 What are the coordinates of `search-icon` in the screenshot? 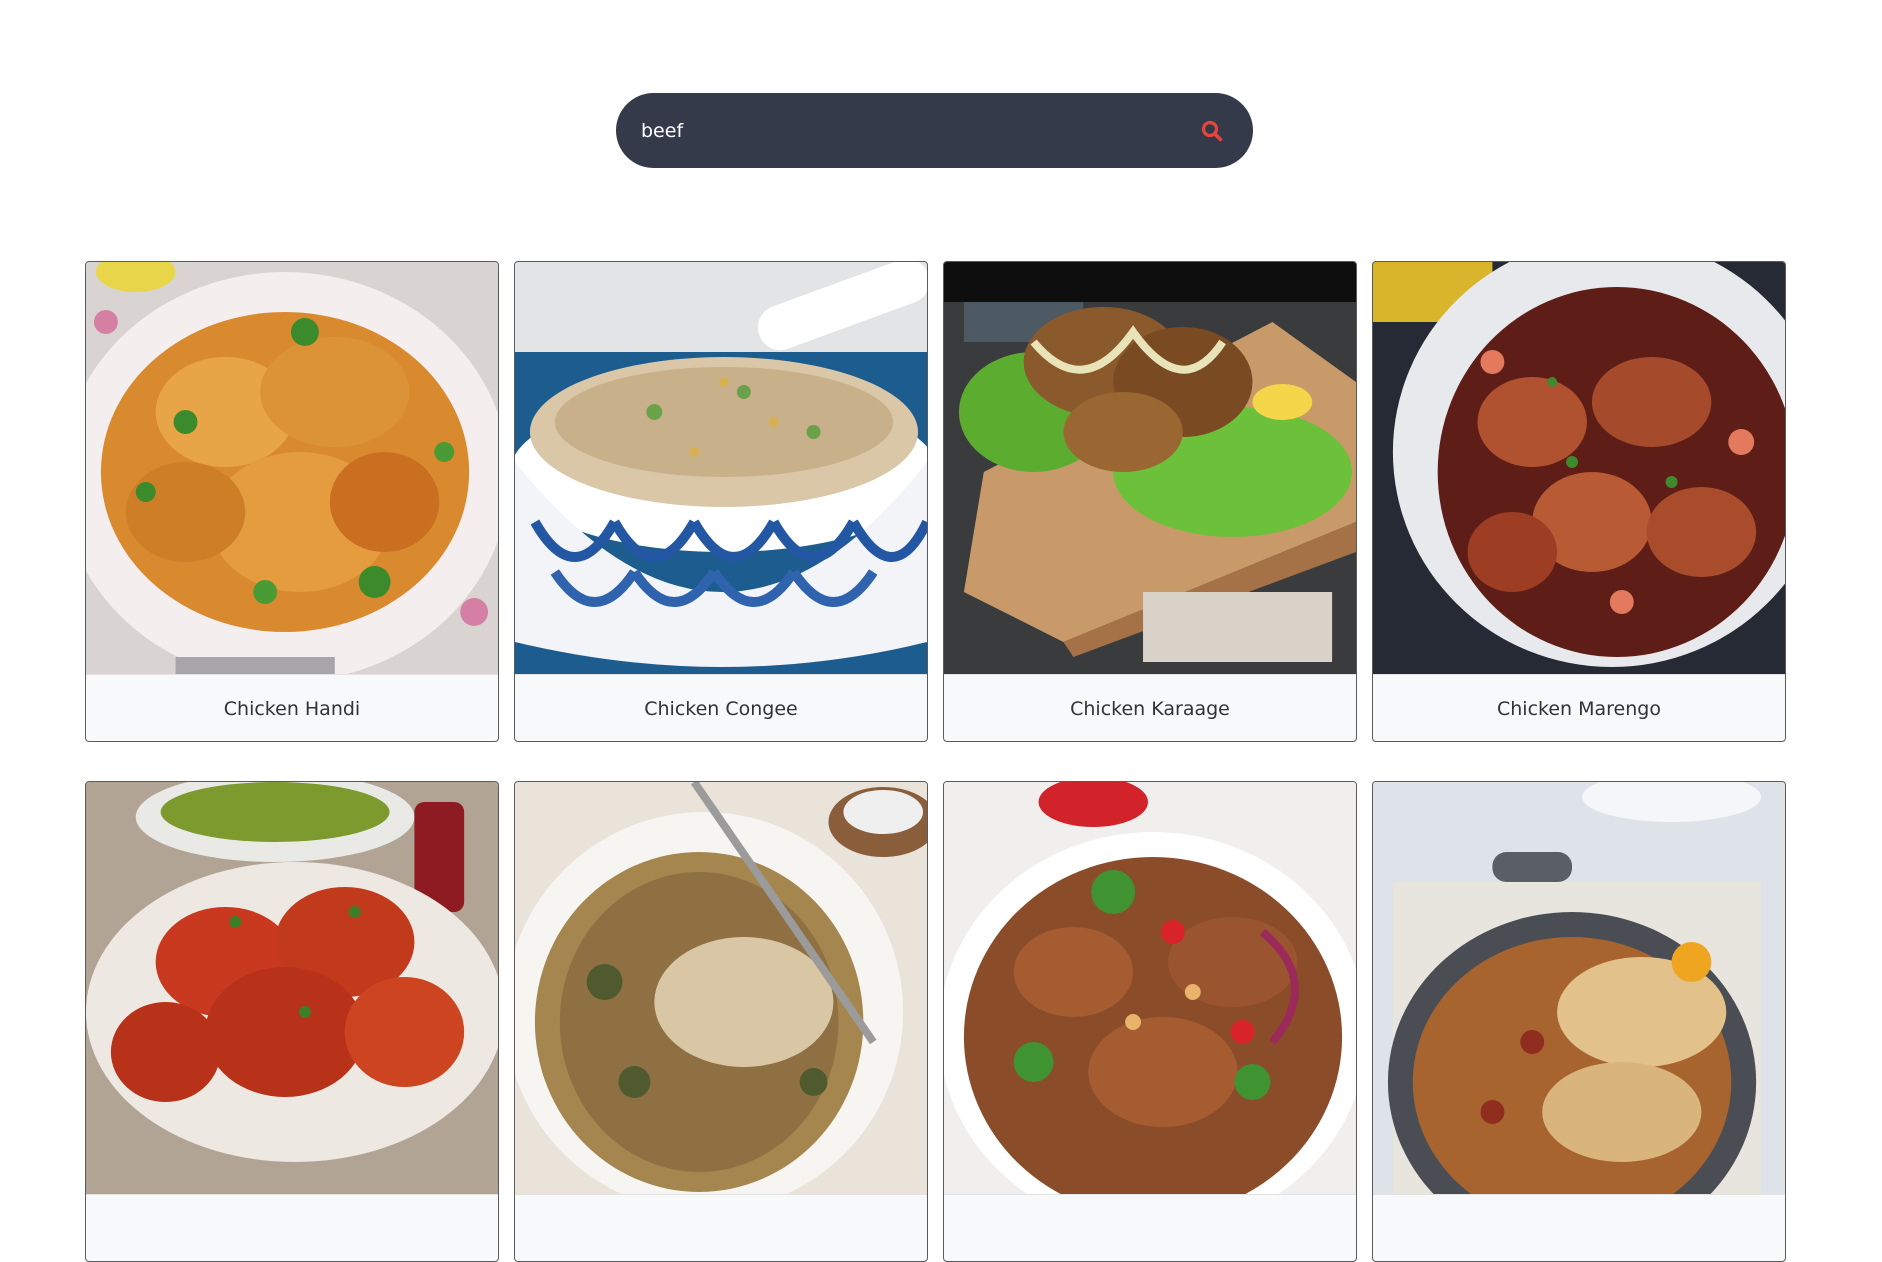 It's located at (1211, 130).